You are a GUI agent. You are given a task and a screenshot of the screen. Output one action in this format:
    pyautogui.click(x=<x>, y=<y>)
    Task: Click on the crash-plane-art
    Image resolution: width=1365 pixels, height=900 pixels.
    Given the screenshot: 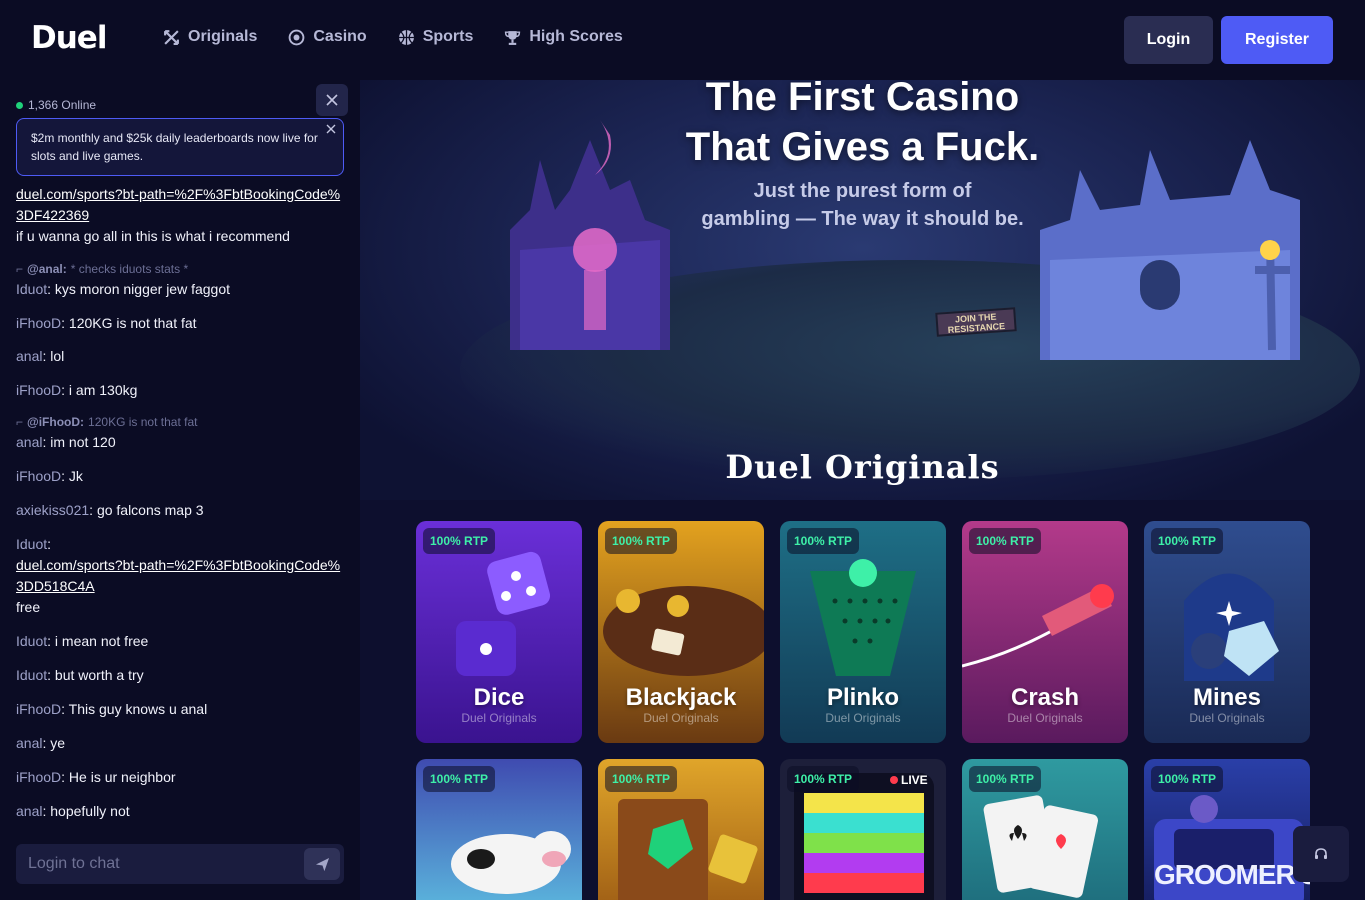 What is the action you would take?
    pyautogui.click(x=1038, y=626)
    